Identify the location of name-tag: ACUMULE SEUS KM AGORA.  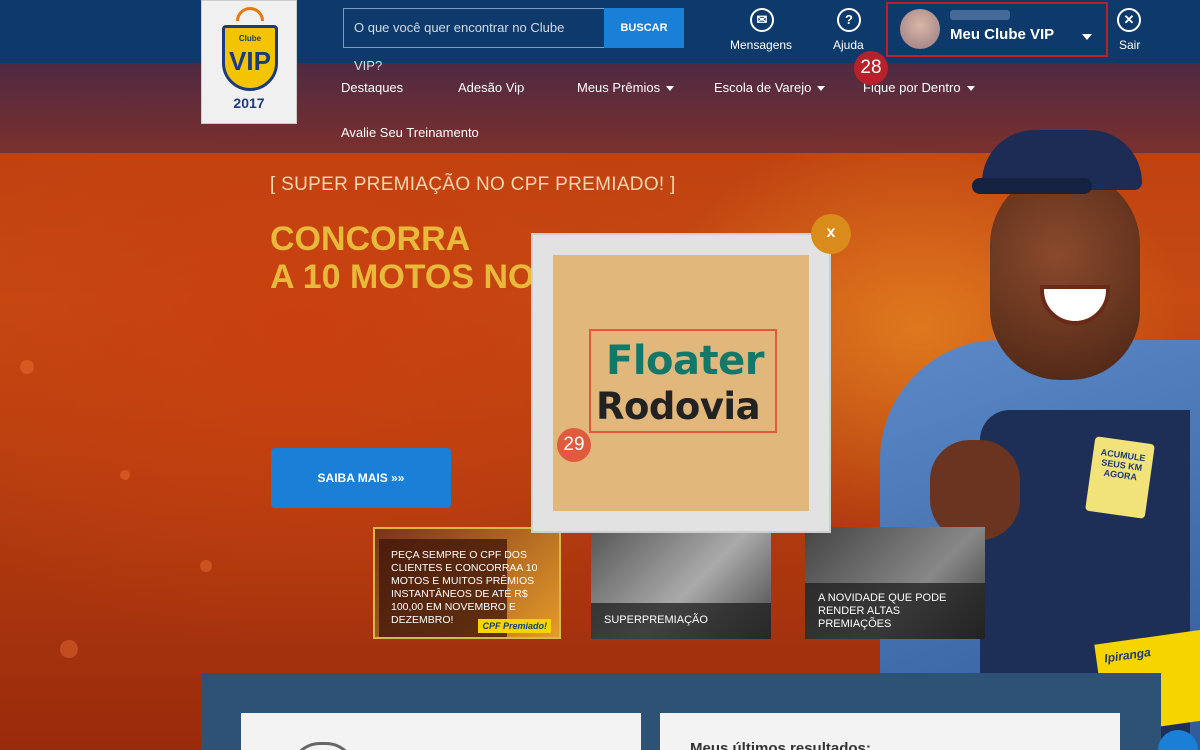
(1120, 477).